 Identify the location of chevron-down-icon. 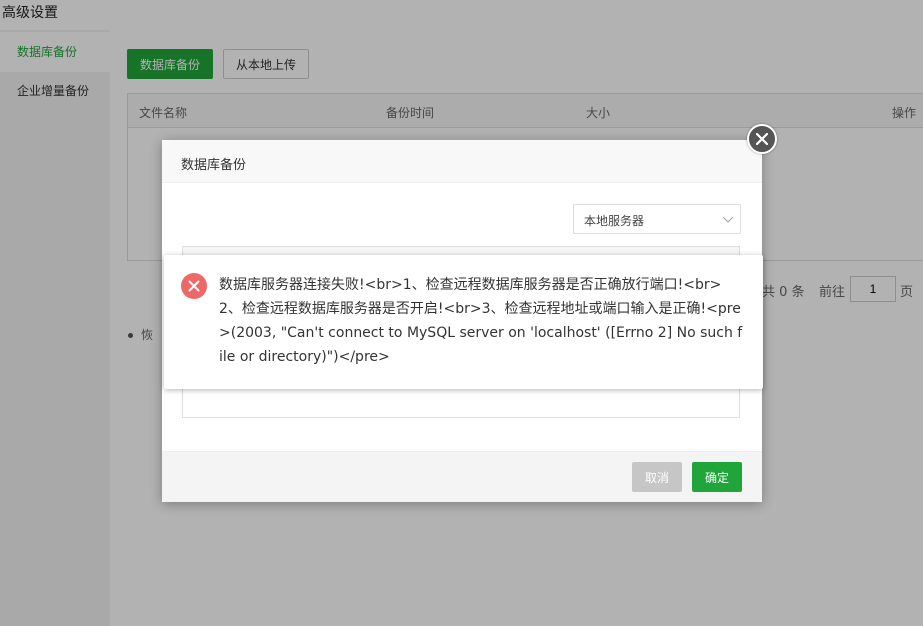
(728, 219).